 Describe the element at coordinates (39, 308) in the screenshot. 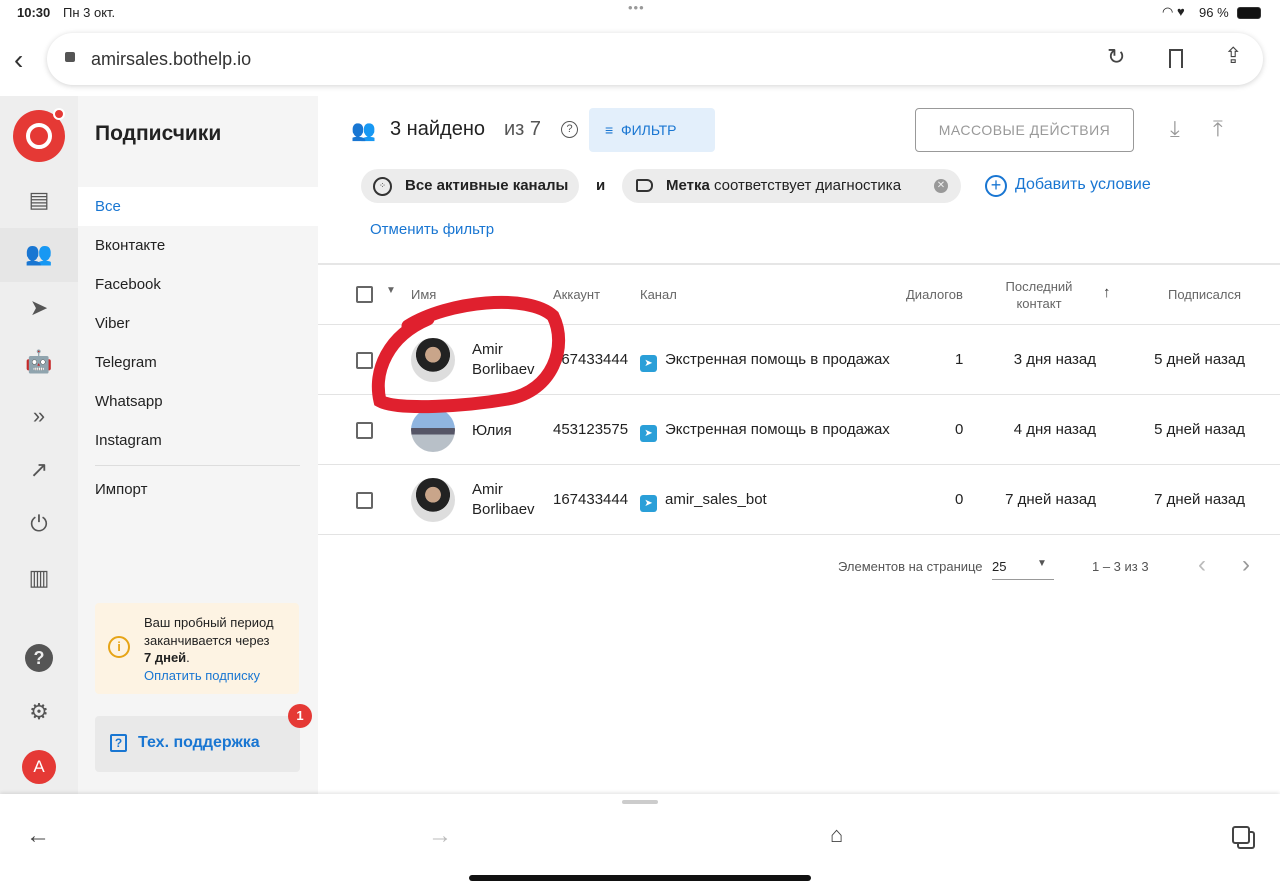

I see `send-icon: ➤` at that location.